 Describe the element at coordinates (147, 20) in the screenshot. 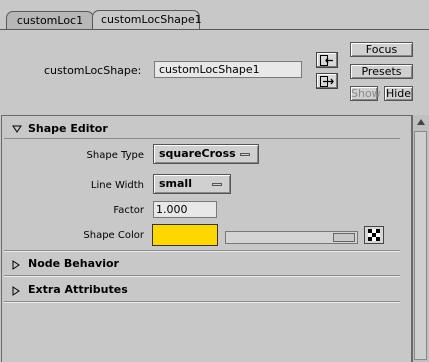

I see `tab-customlocshape1: customLocShape1` at that location.